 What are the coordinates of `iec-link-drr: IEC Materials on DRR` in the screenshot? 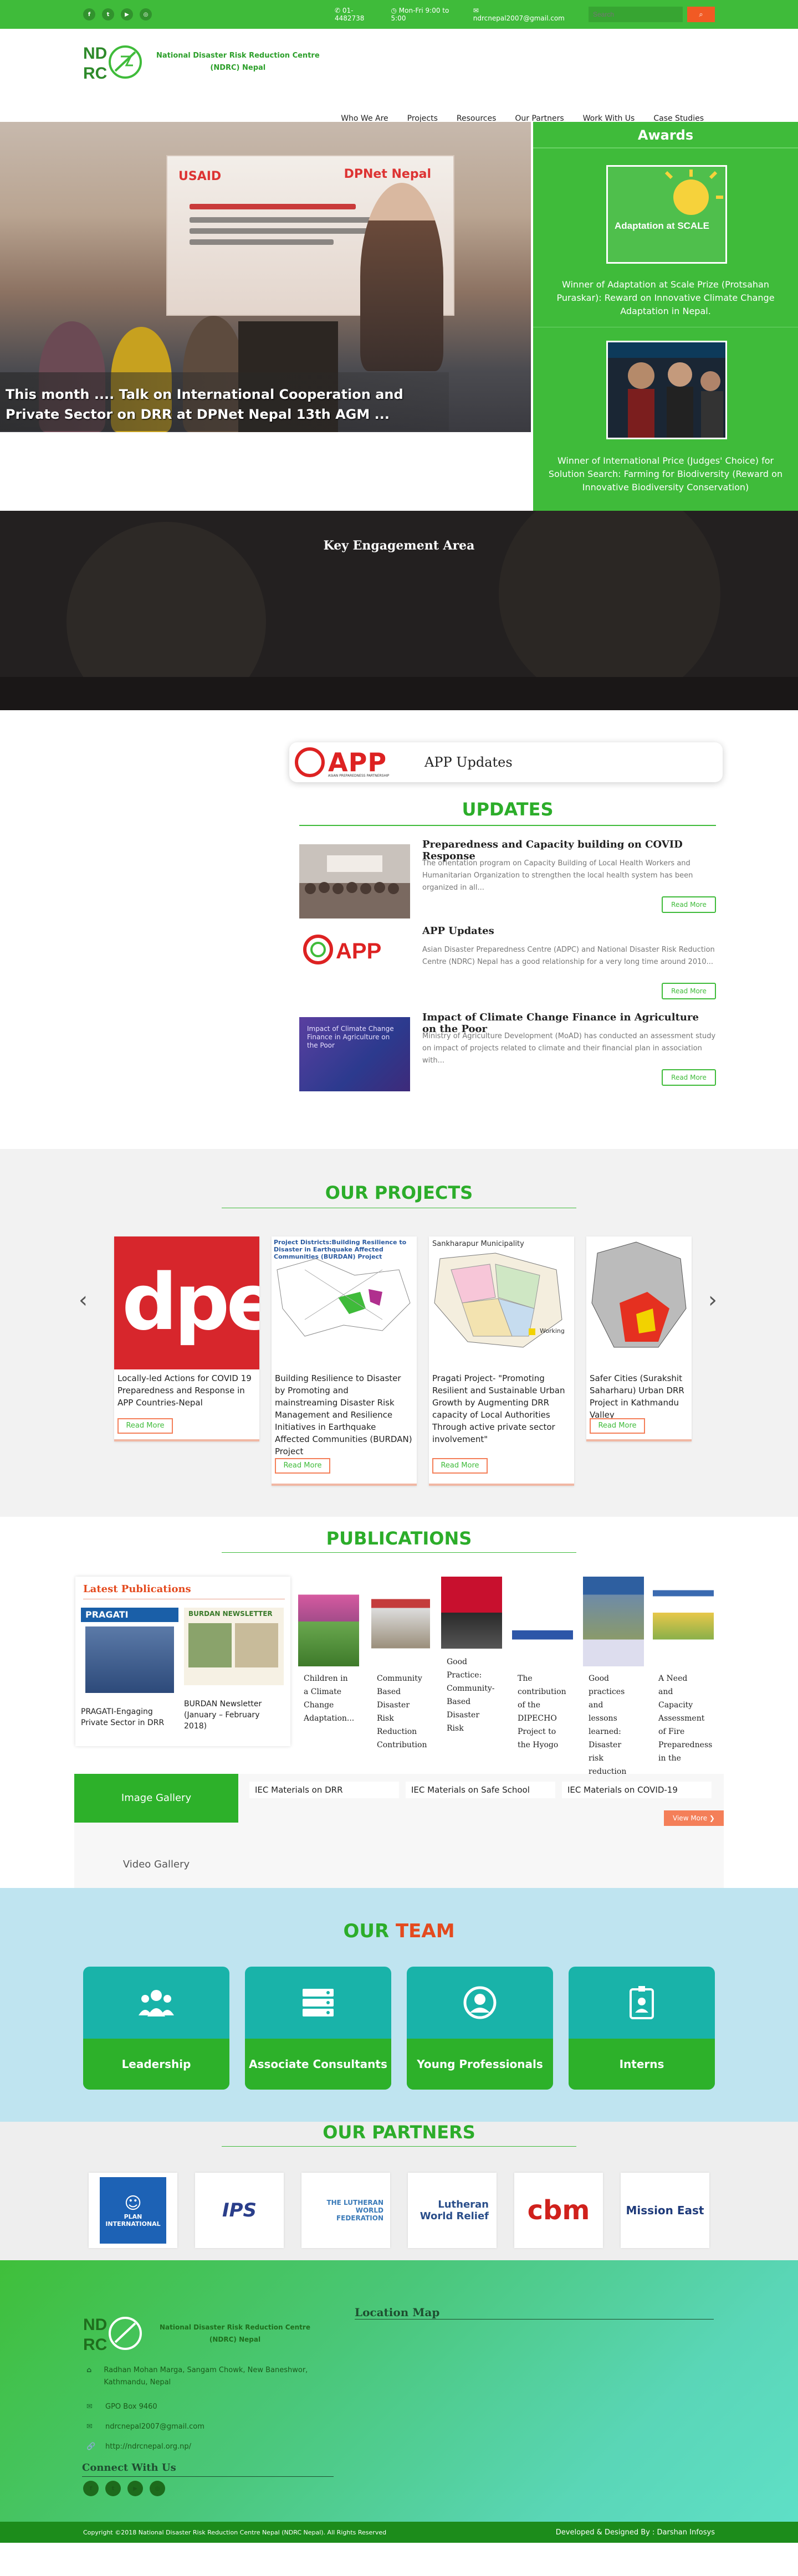 It's located at (324, 1790).